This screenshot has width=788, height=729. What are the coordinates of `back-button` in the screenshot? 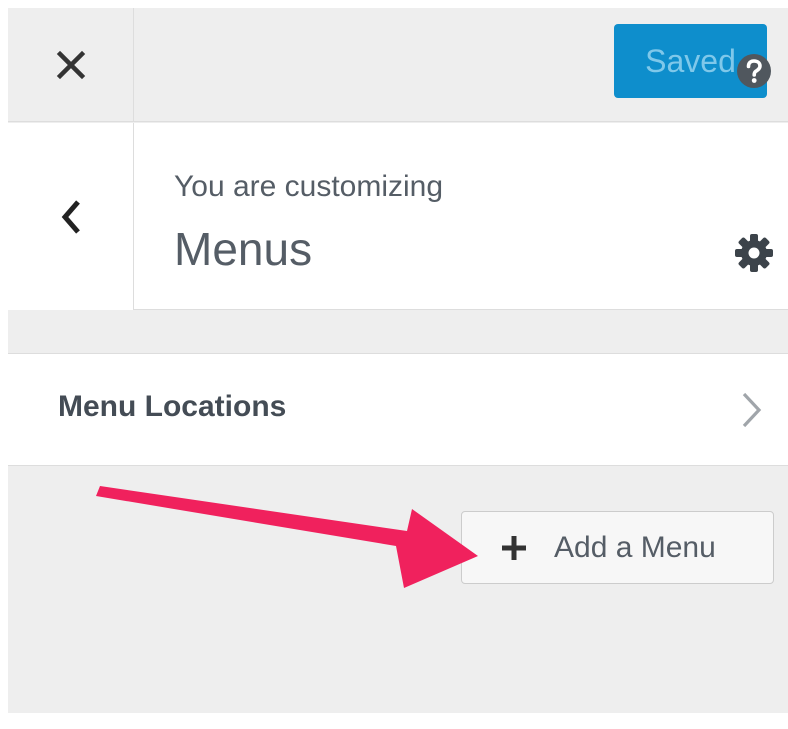 It's located at (71, 216).